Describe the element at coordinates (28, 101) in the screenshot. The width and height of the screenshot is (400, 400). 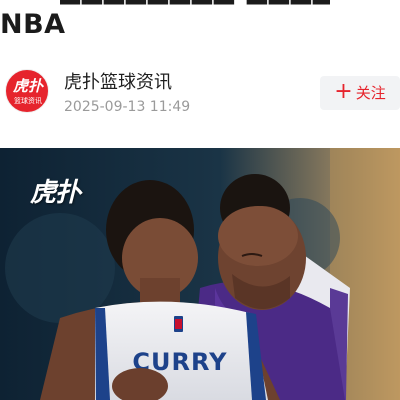
I see `avatar-sub-text: 篮球资讯` at that location.